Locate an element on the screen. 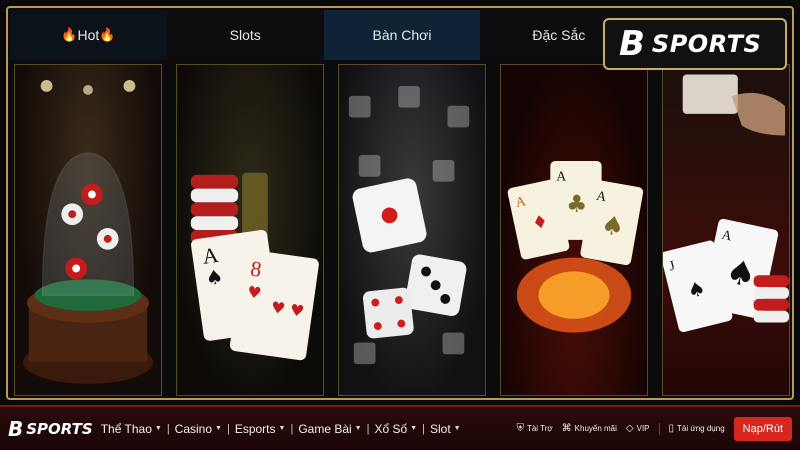 This screenshot has width=800, height=450. nav-item-xo-so: Xổ Số ▼ is located at coordinates (395, 429).